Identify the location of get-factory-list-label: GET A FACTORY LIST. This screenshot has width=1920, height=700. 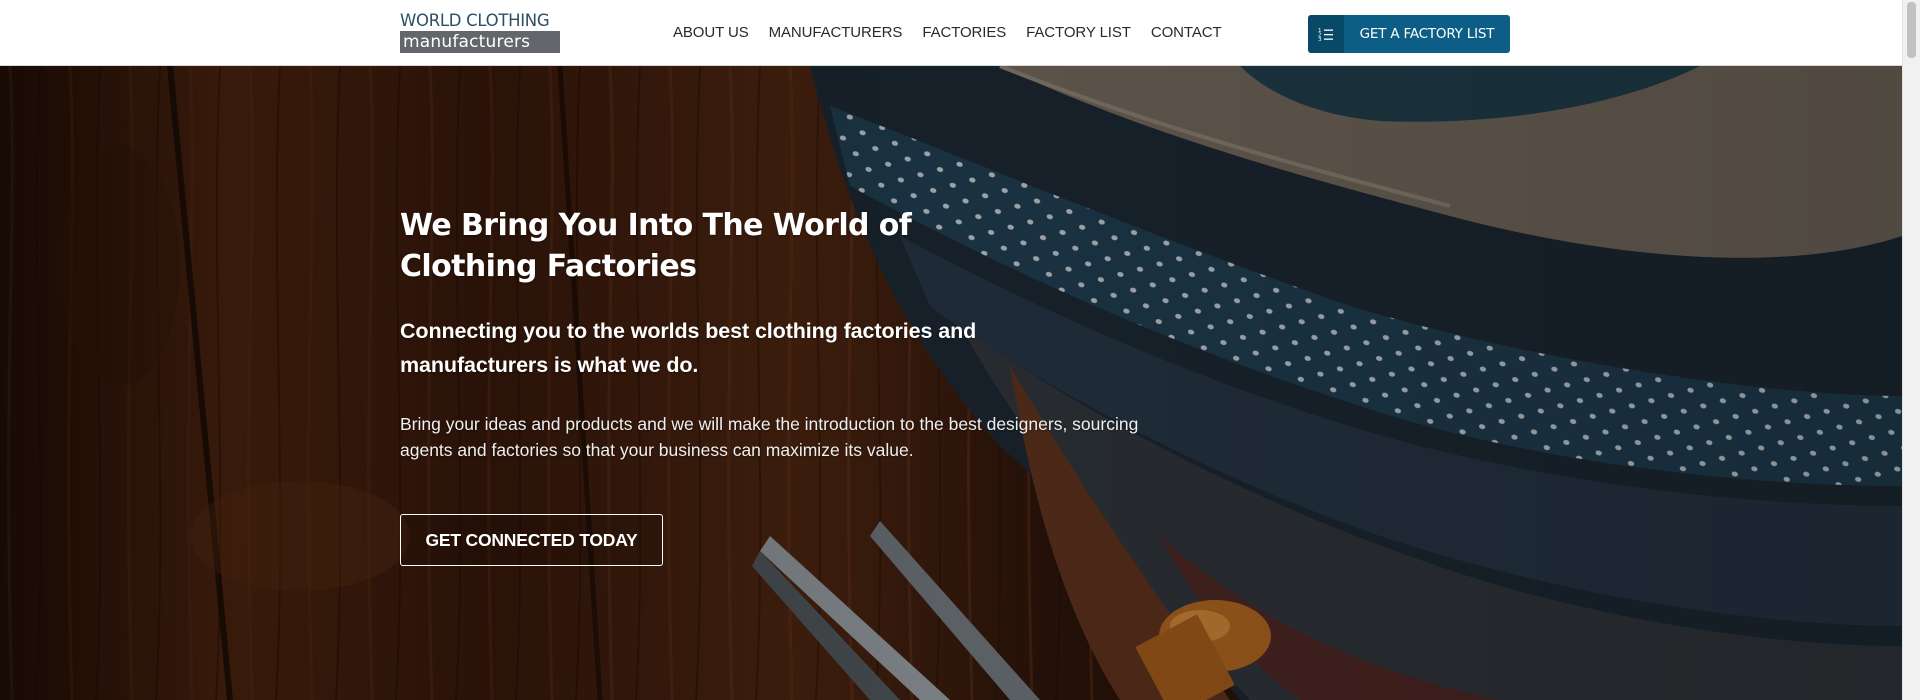
(1427, 34).